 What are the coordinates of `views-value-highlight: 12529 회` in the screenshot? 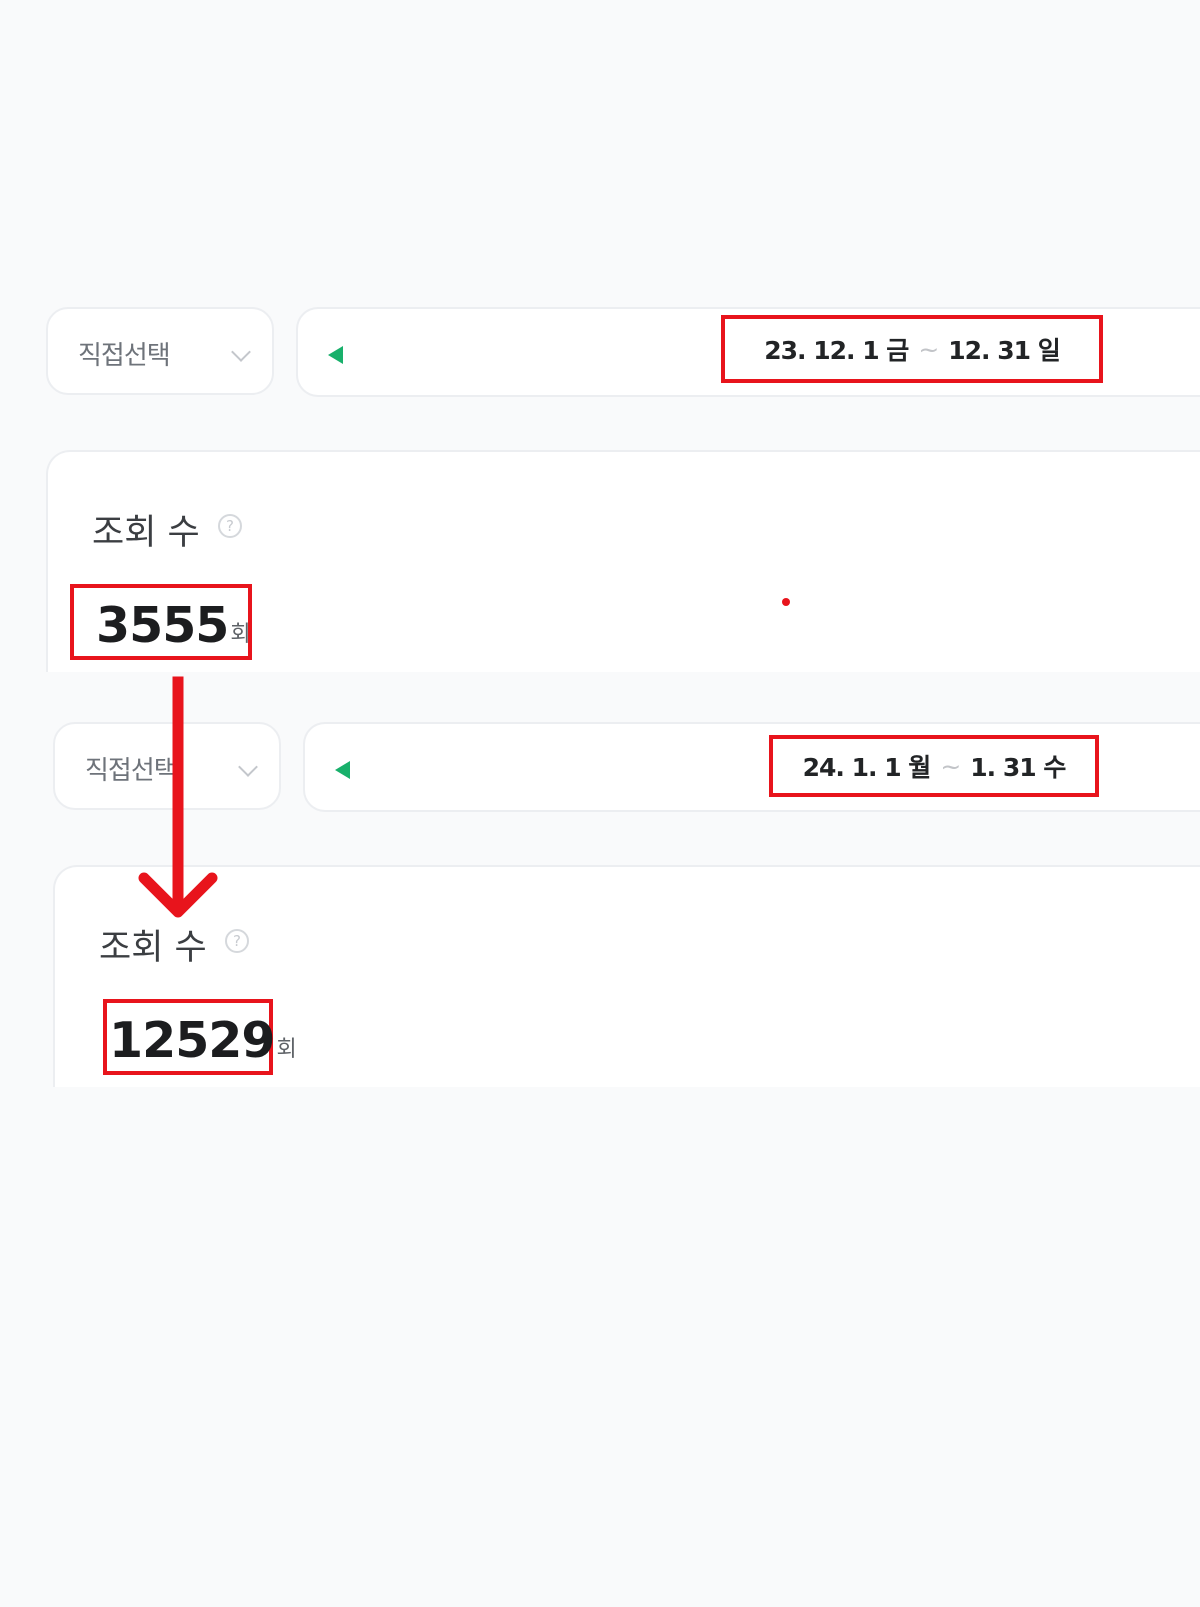 It's located at (200, 1037).